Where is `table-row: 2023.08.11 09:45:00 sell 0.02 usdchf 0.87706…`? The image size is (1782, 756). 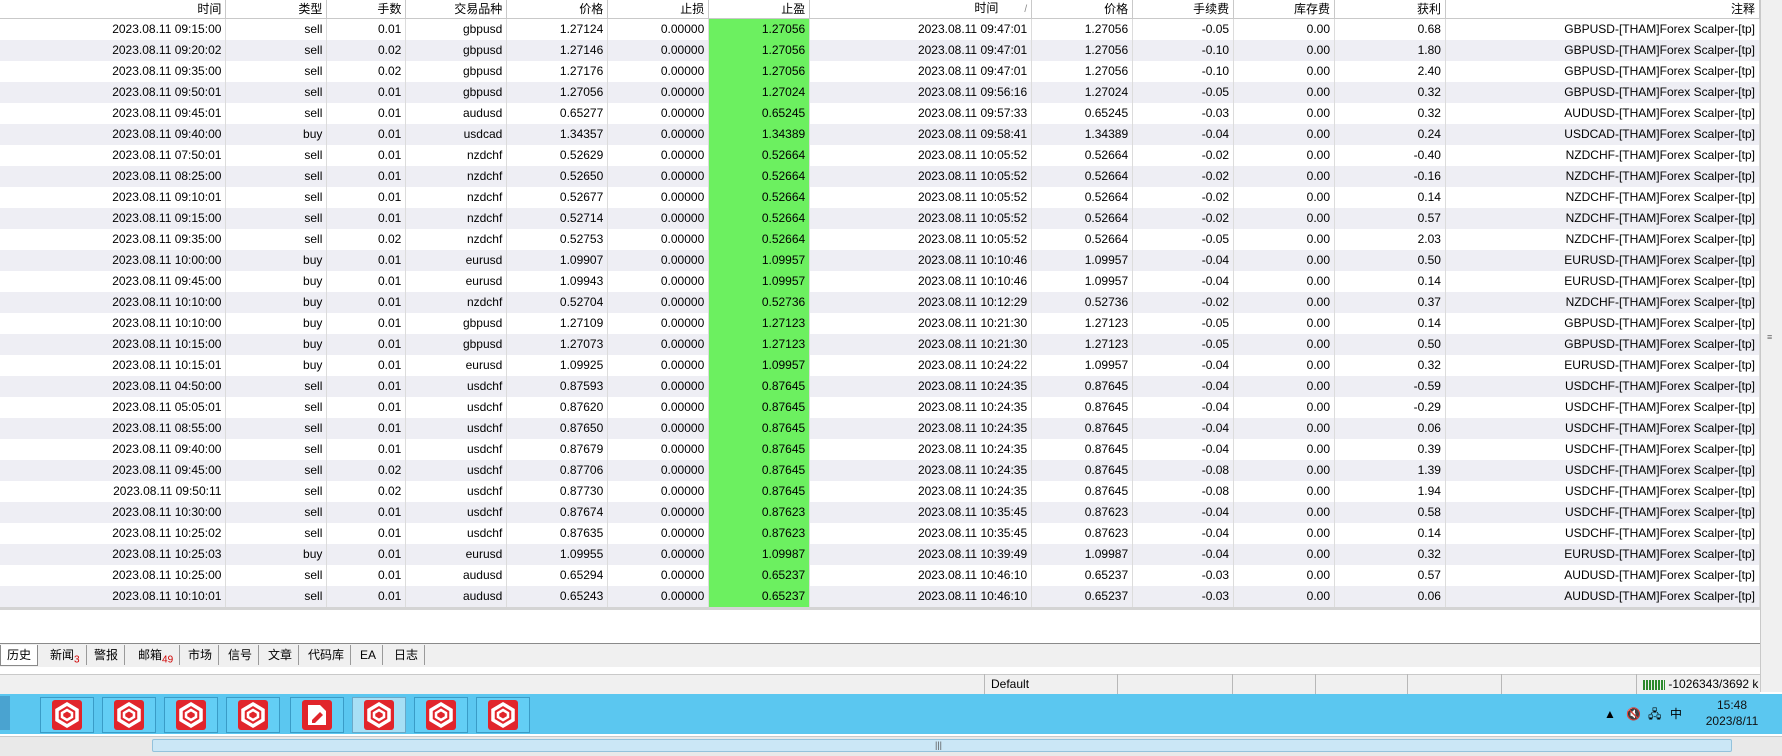
table-row: 2023.08.11 09:45:00 sell 0.02 usdchf 0.87706… is located at coordinates (880, 470).